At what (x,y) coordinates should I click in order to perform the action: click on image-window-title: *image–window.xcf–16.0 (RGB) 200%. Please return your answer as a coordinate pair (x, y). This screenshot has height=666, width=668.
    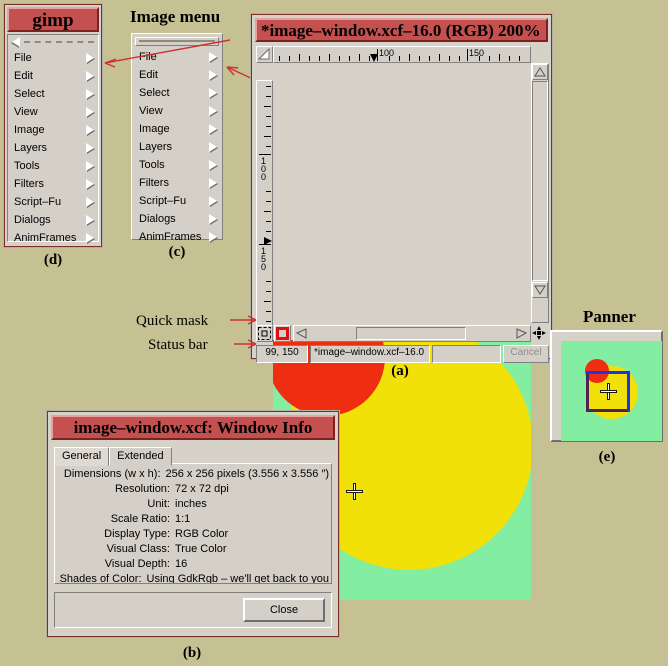
    Looking at the image, I should click on (401, 30).